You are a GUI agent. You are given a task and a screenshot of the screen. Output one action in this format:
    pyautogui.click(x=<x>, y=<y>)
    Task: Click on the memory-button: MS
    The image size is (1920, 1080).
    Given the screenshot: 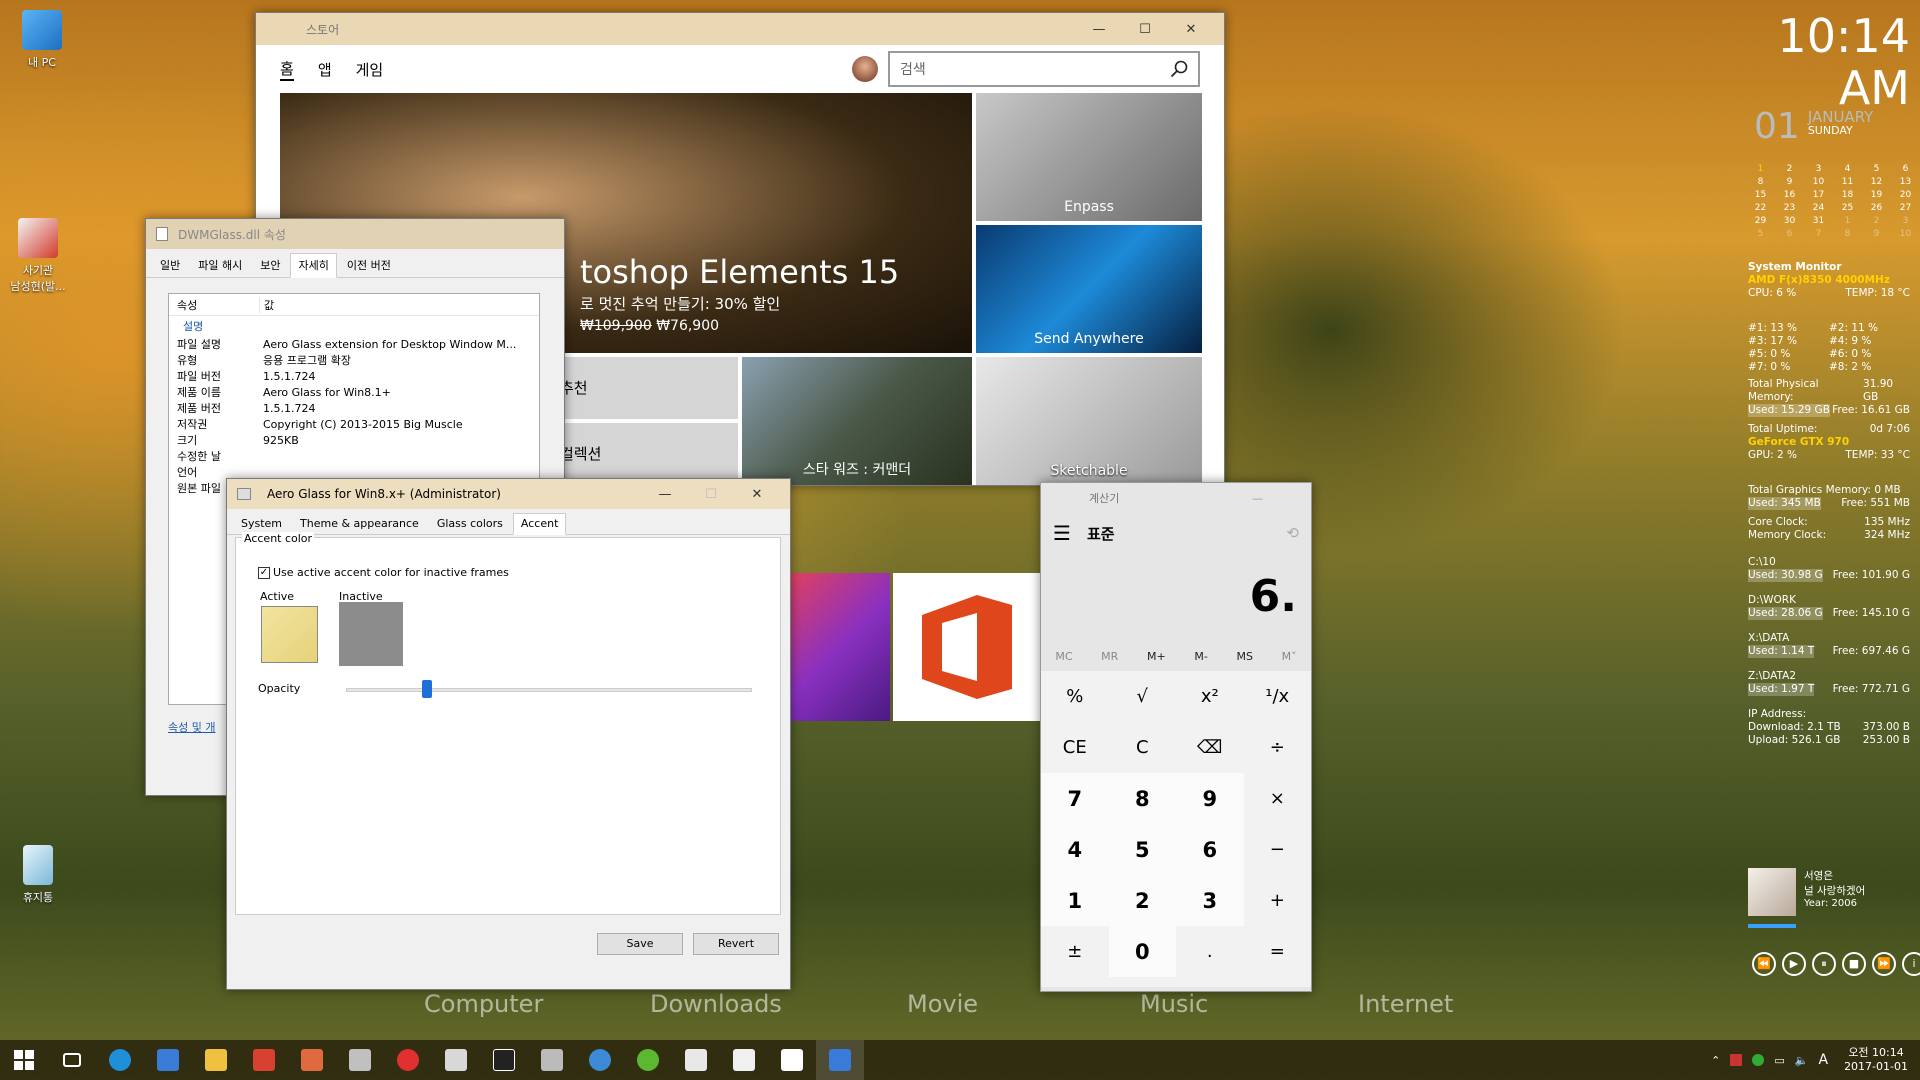 What is the action you would take?
    pyautogui.click(x=1244, y=656)
    